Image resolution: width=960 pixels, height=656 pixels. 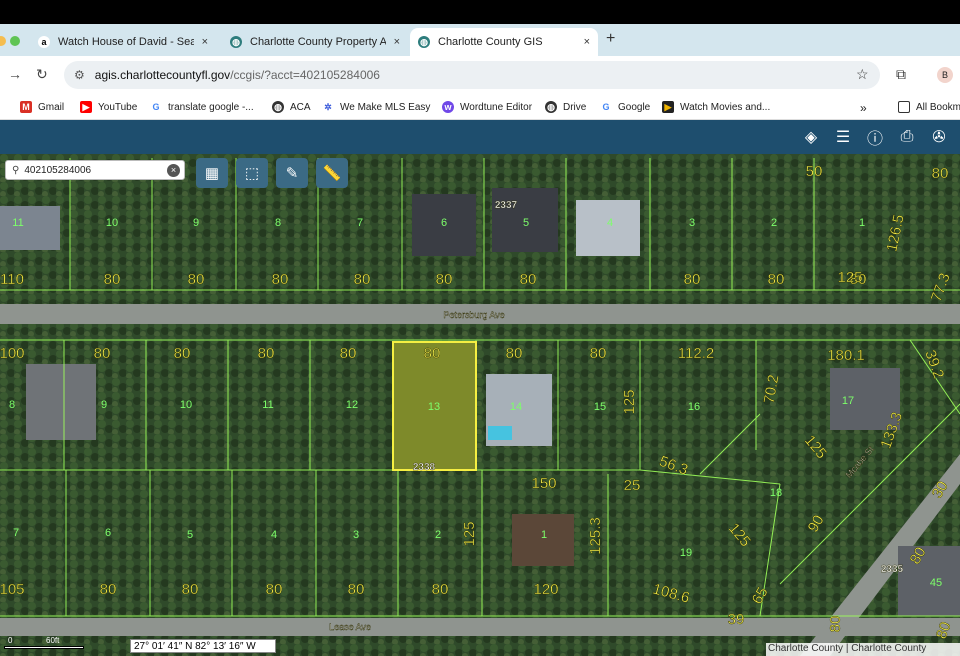 What do you see at coordinates (162, 75) in the screenshot?
I see `url-host: agis.charlottecountyfl.gov` at bounding box center [162, 75].